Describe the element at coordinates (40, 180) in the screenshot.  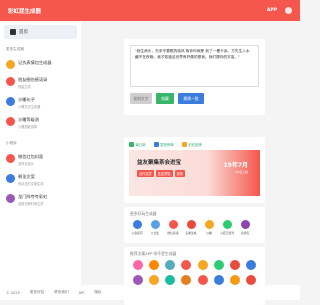
I see `sidebar-mini-item: 朝圣文案有诗意的文案生成` at that location.